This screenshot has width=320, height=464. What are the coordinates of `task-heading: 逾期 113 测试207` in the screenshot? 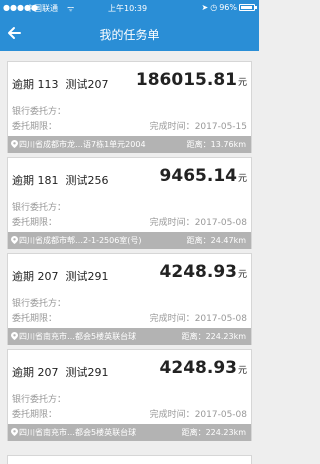 It's located at (60, 84).